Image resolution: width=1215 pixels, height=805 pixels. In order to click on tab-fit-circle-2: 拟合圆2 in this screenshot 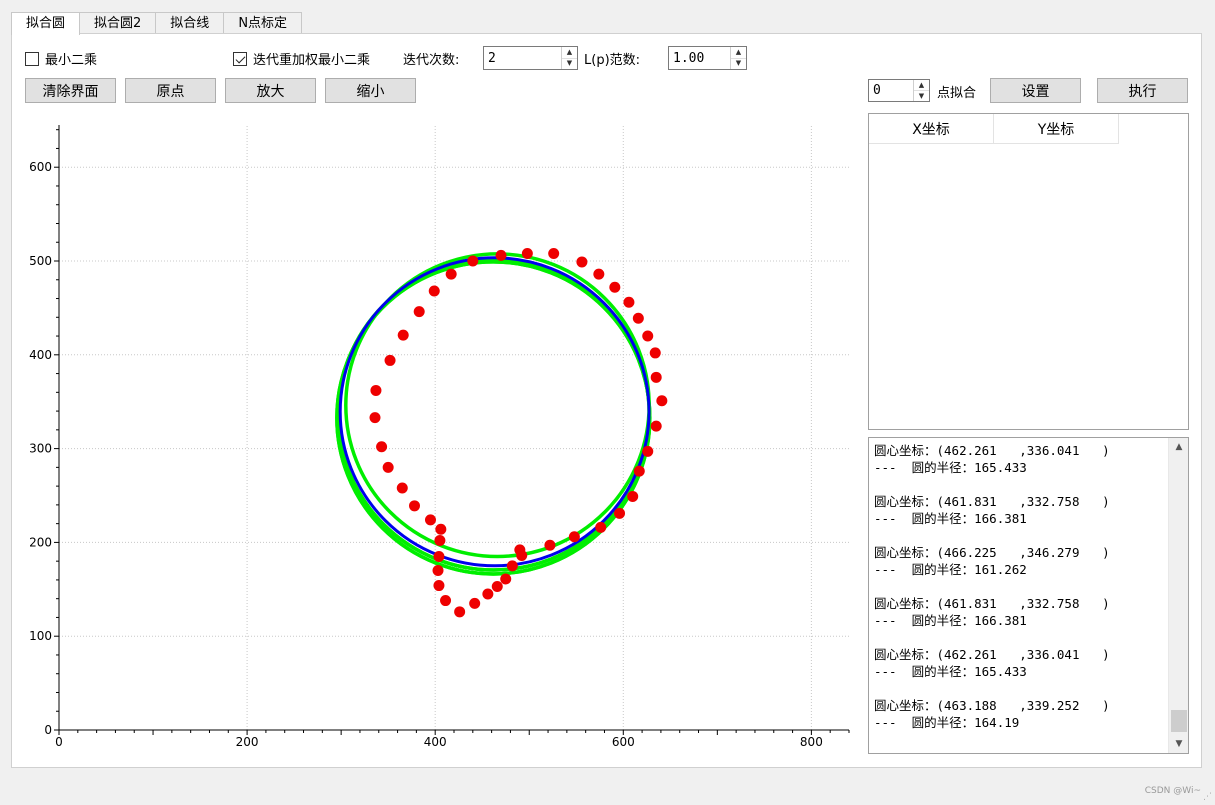, I will do `click(118, 23)`.